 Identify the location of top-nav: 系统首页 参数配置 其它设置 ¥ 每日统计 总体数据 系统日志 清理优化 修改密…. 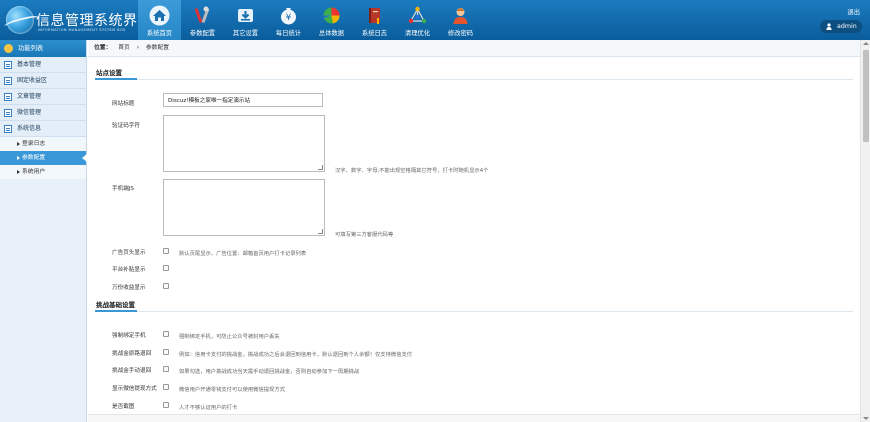
(310, 20).